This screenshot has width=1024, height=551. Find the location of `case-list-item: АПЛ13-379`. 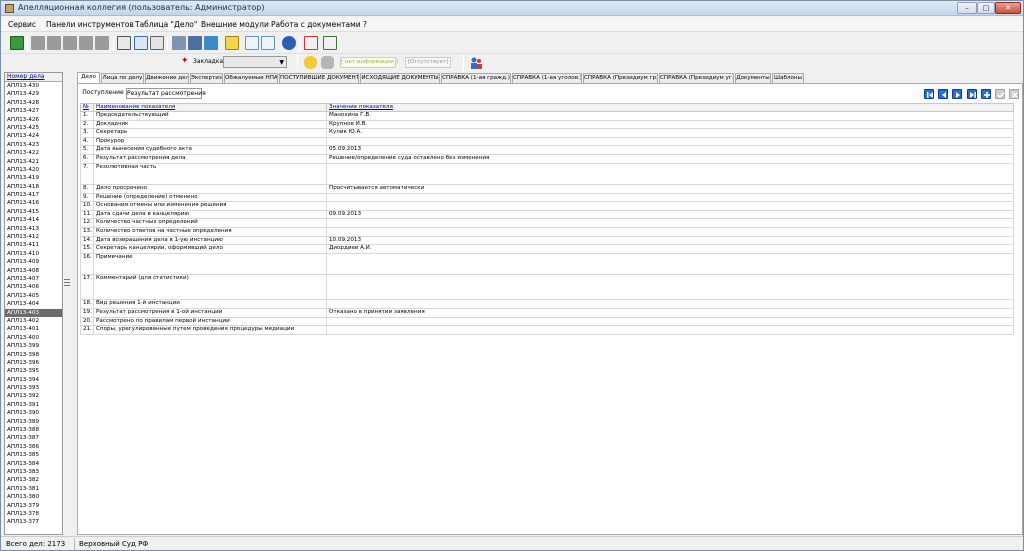

case-list-item: АПЛ13-379 is located at coordinates (33, 506).